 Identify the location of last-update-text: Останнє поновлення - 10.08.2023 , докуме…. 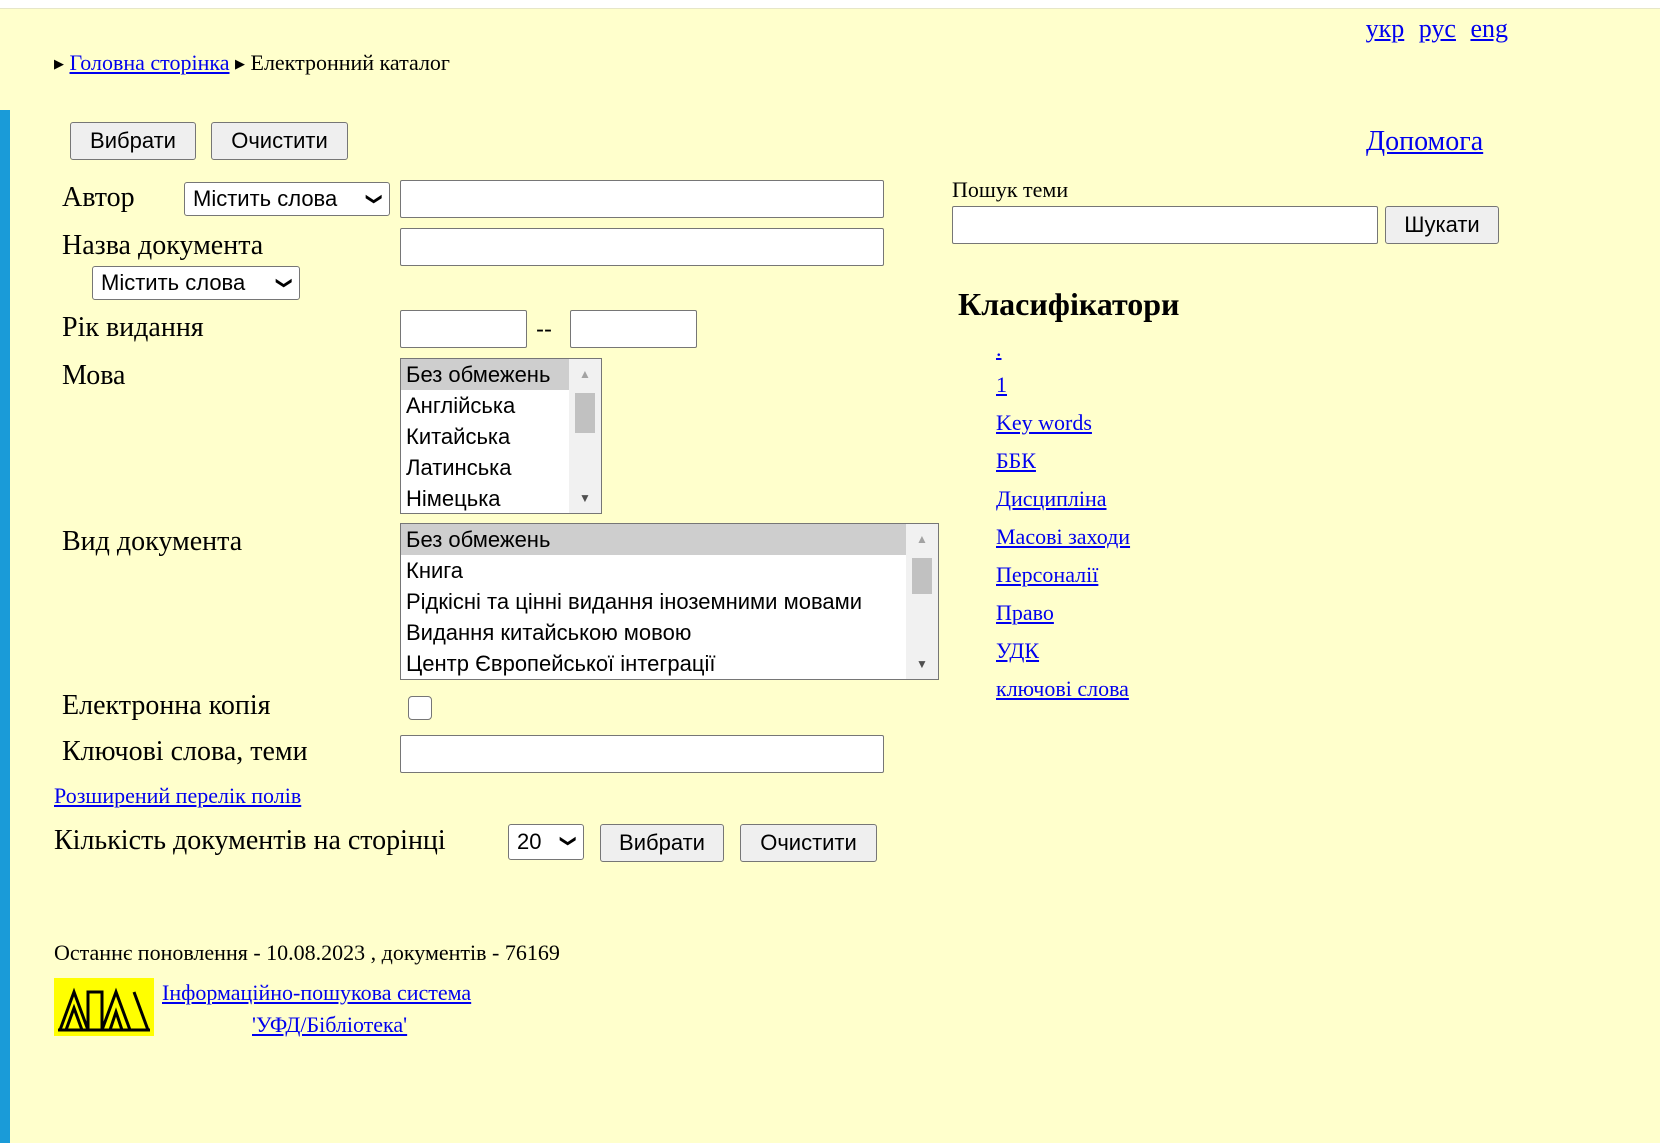
(307, 952).